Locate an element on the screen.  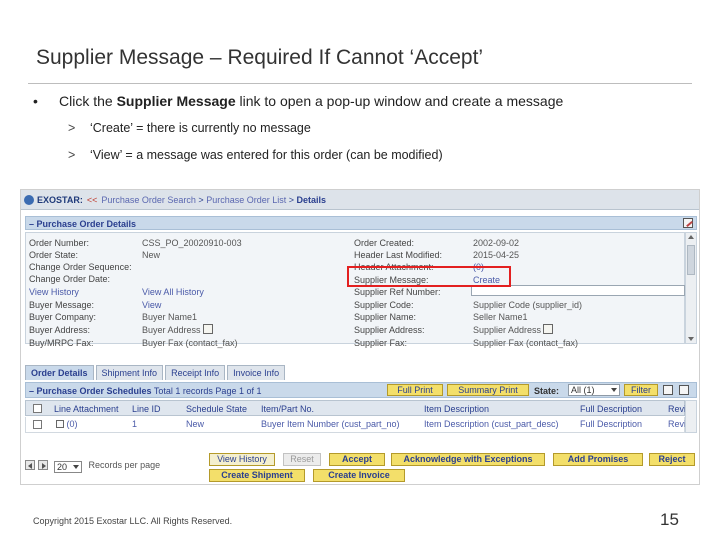
state-select: All (1) is located at coordinates (594, 390).